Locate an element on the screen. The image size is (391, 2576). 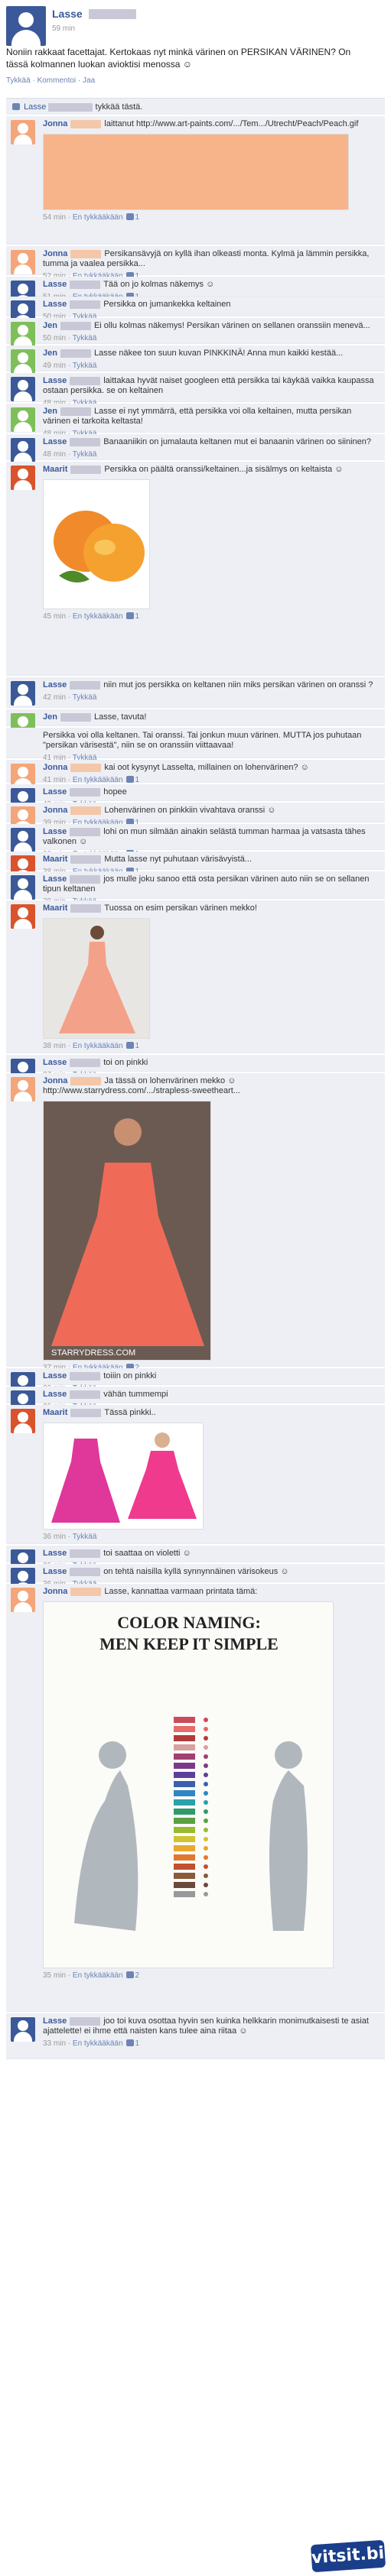
comment-time: 41 min · is located at coordinates (58, 780).